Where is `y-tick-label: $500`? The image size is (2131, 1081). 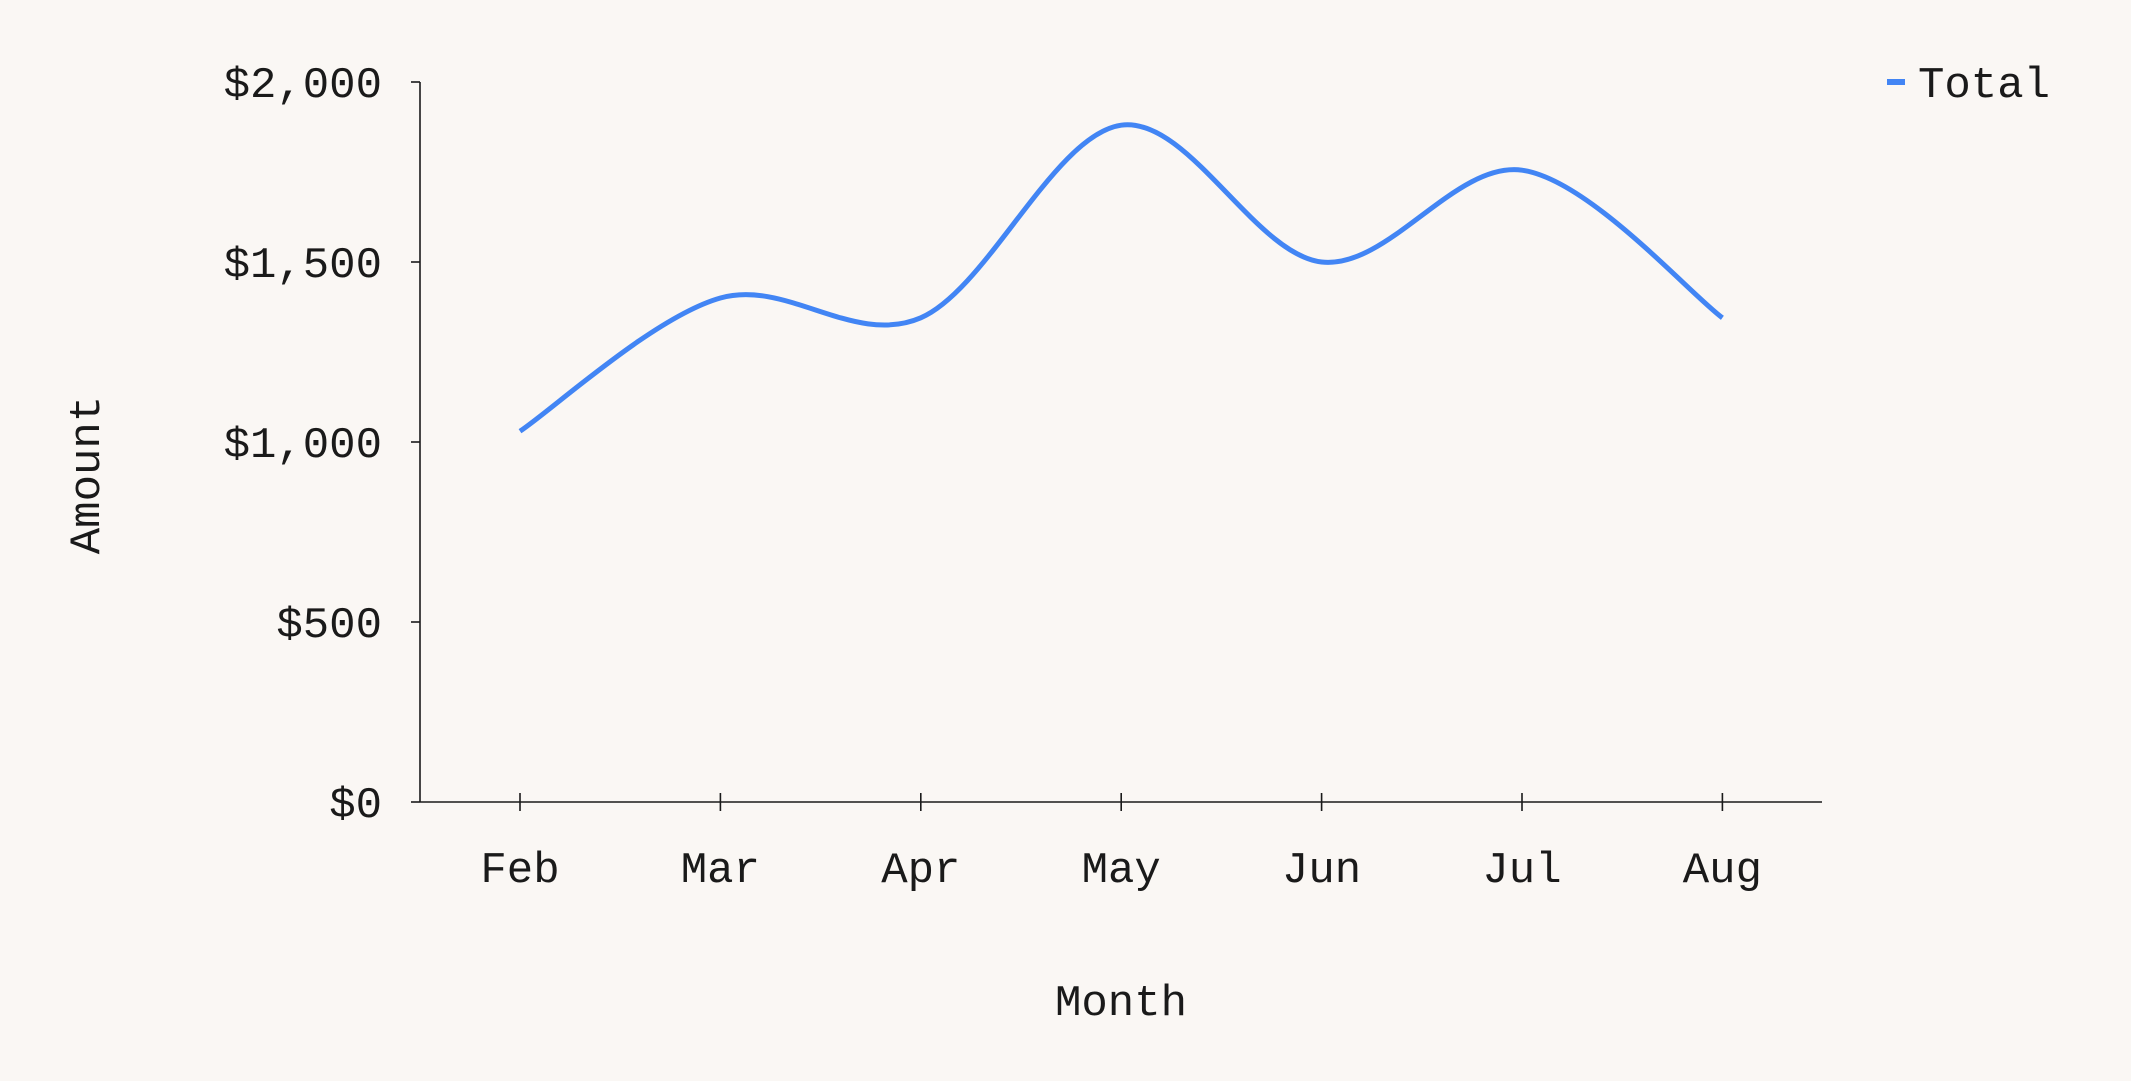
y-tick-label: $500 is located at coordinates (329, 626).